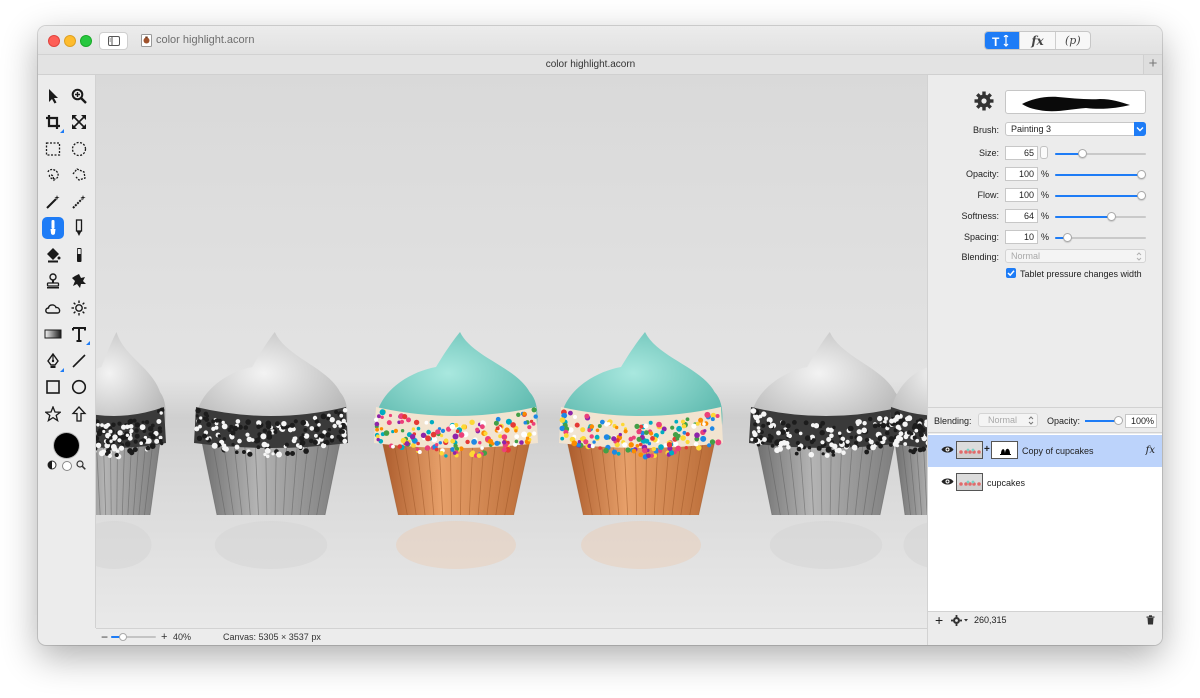  I want to click on window-title: color highlight.acorn, so click(205, 40).